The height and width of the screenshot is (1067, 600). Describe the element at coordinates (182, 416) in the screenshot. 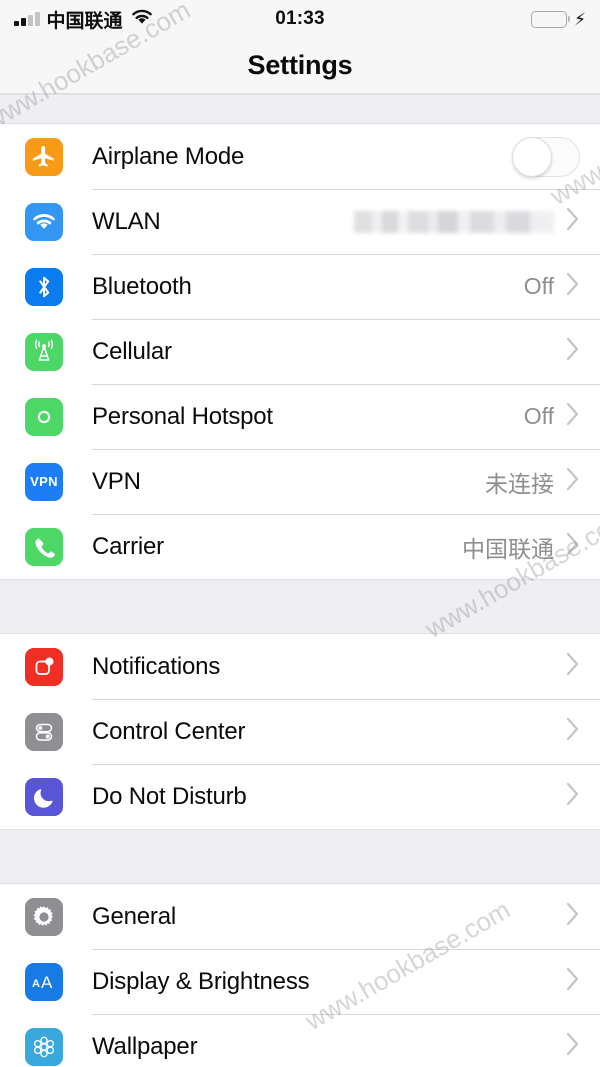

I see `settings-row-label: Personal Hotspot` at that location.